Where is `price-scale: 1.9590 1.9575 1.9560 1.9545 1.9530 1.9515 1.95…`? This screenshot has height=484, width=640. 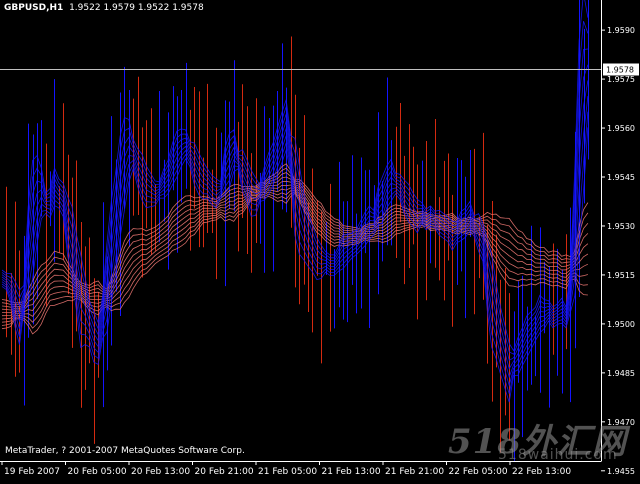 price-scale: 1.9590 1.9575 1.9560 1.9545 1.9530 1.9515 1.95… is located at coordinates (618, 251).